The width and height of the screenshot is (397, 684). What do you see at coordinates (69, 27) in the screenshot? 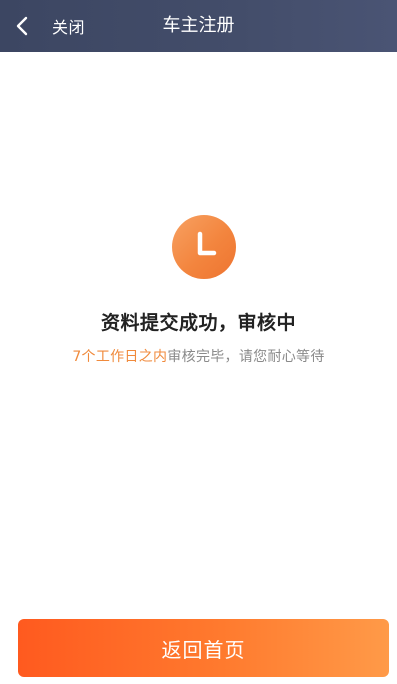
I see `close-label: 关闭` at bounding box center [69, 27].